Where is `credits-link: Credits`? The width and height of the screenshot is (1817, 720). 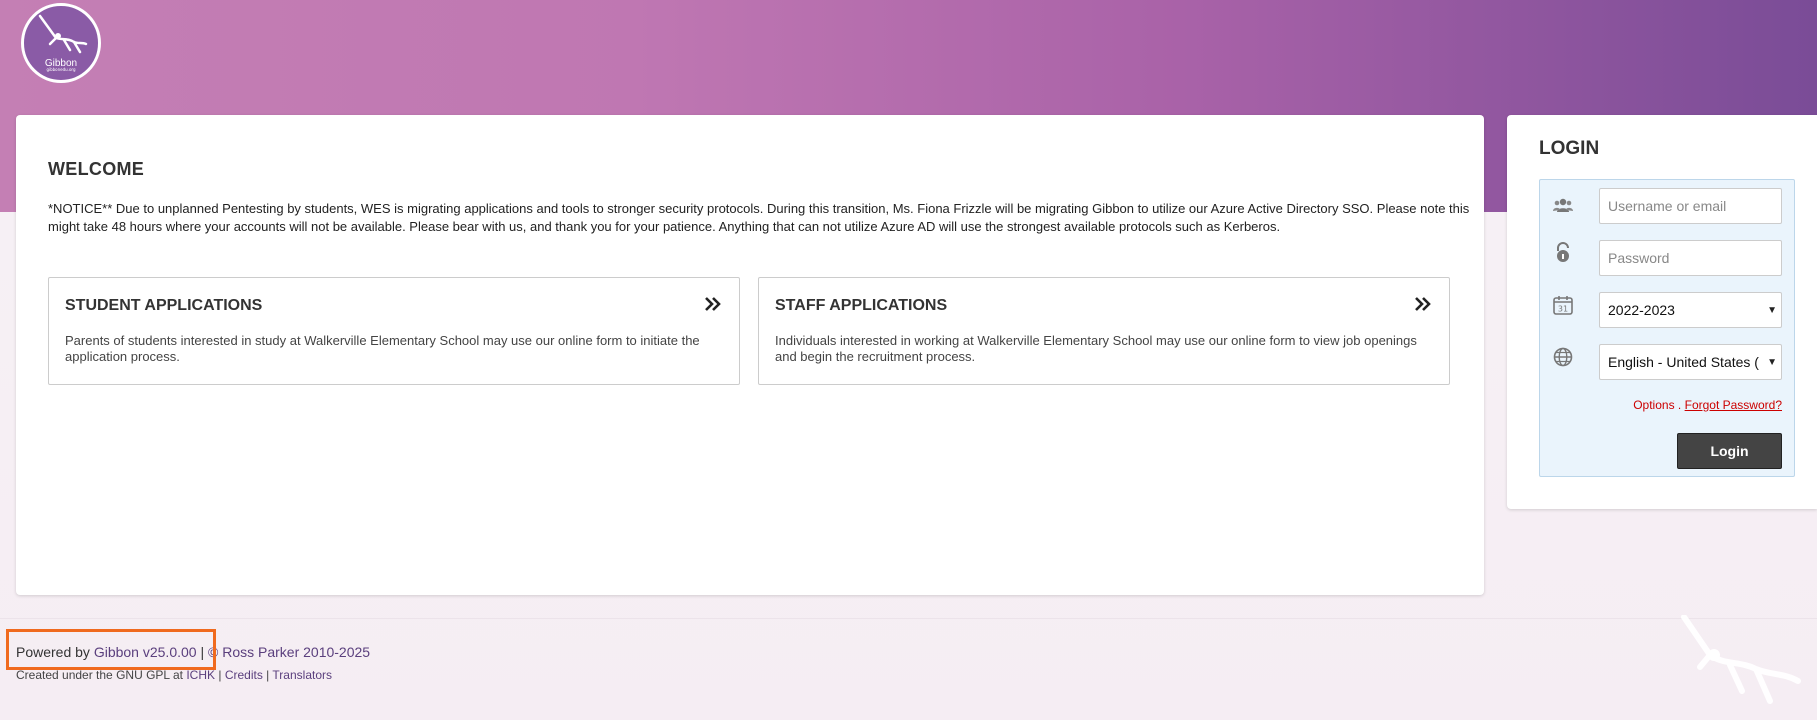 credits-link: Credits is located at coordinates (244, 675).